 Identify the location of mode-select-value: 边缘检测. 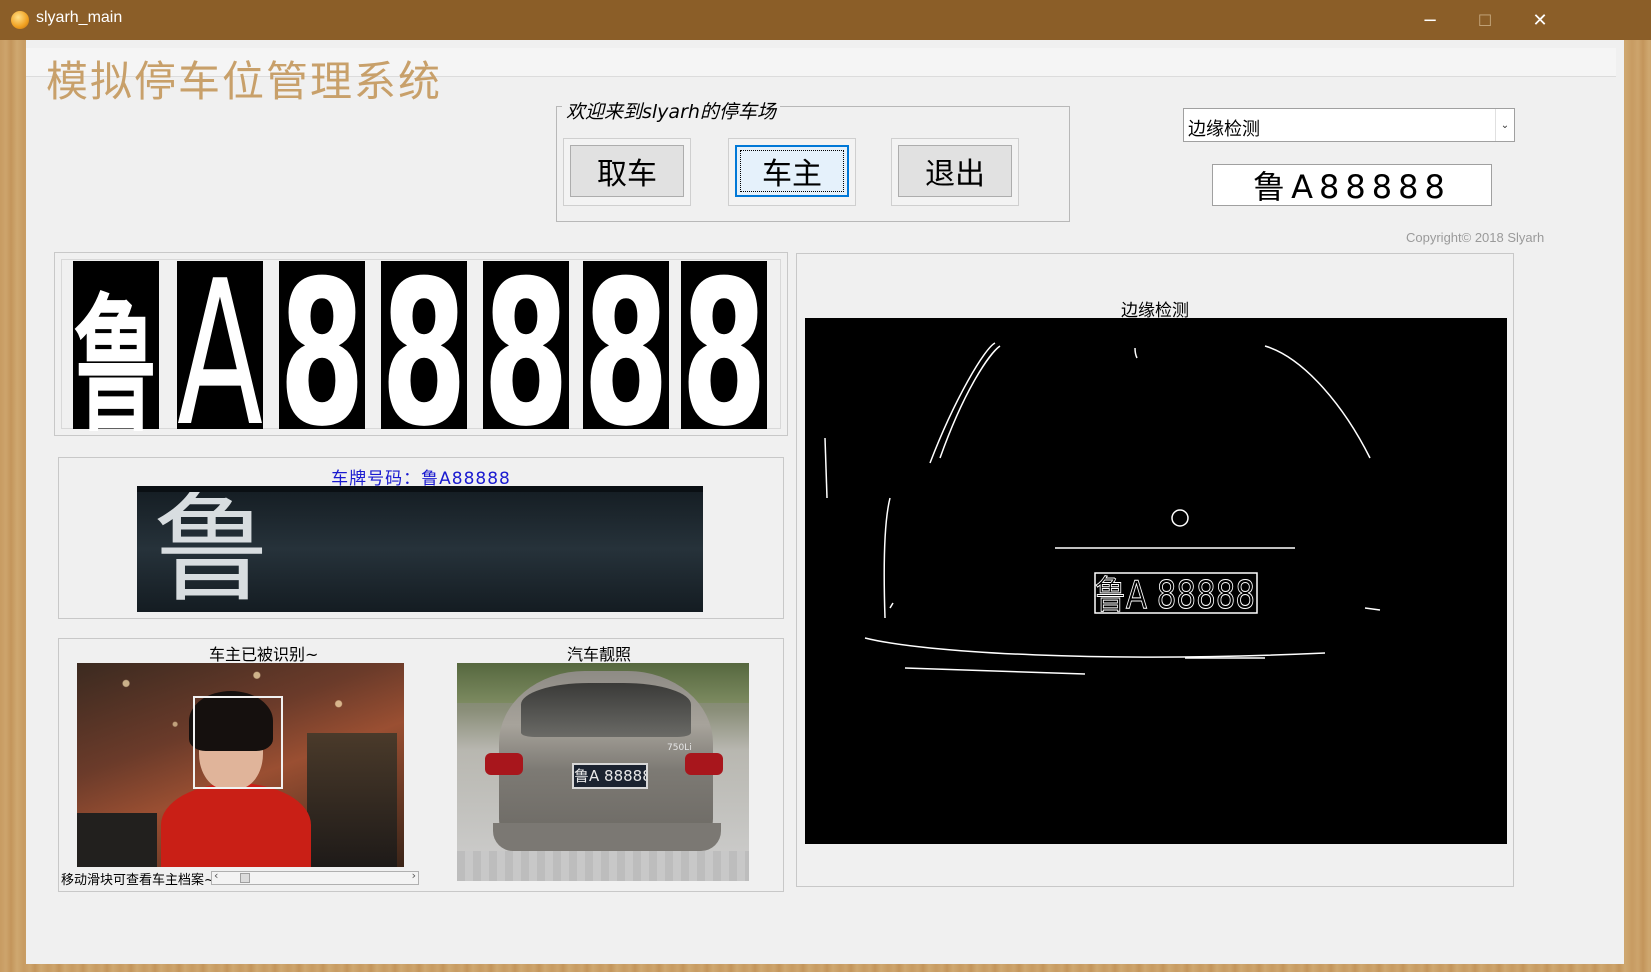
(1224, 129).